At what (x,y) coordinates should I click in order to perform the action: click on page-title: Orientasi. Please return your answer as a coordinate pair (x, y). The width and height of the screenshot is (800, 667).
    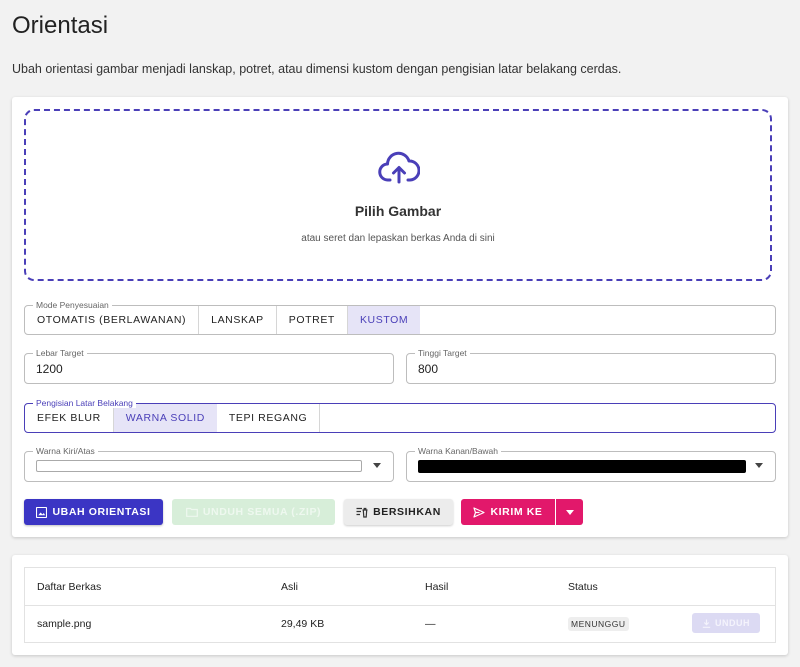
    Looking at the image, I should click on (60, 25).